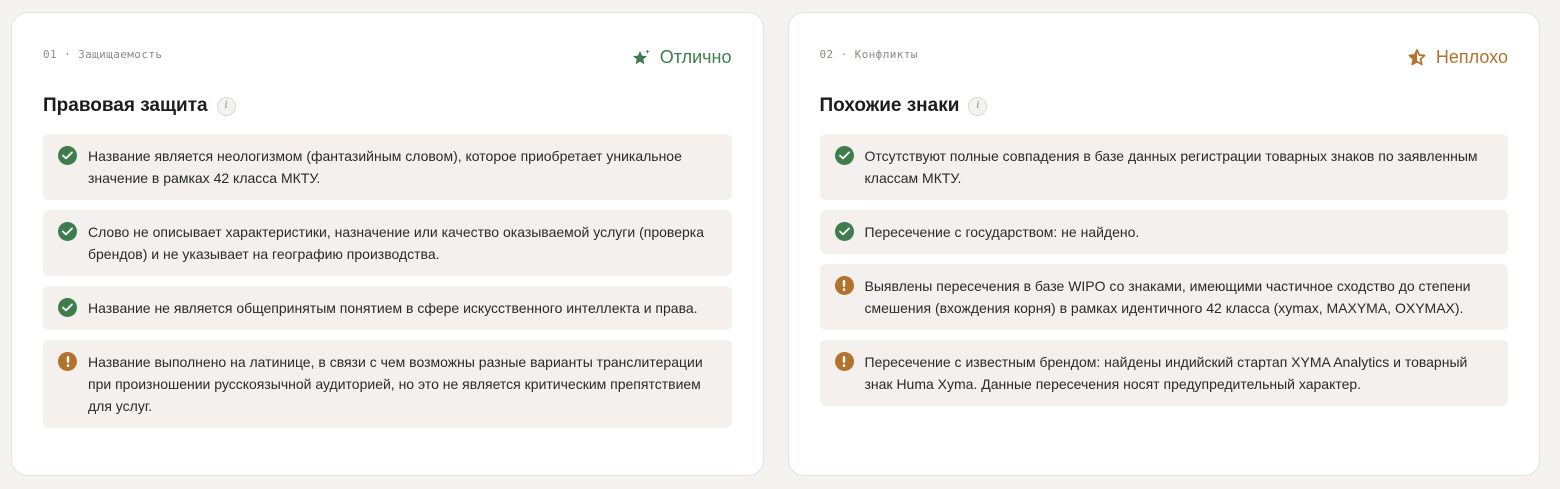 This screenshot has height=489, width=1560. What do you see at coordinates (641, 58) in the screenshot?
I see `star-sparkle-icon` at bounding box center [641, 58].